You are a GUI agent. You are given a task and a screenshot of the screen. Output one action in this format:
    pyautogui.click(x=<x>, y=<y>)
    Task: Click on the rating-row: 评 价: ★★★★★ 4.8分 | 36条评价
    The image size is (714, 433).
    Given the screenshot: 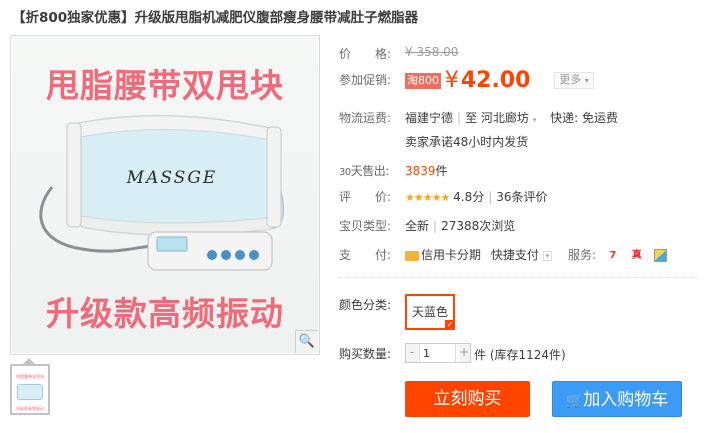 What is the action you would take?
    pyautogui.click(x=443, y=197)
    